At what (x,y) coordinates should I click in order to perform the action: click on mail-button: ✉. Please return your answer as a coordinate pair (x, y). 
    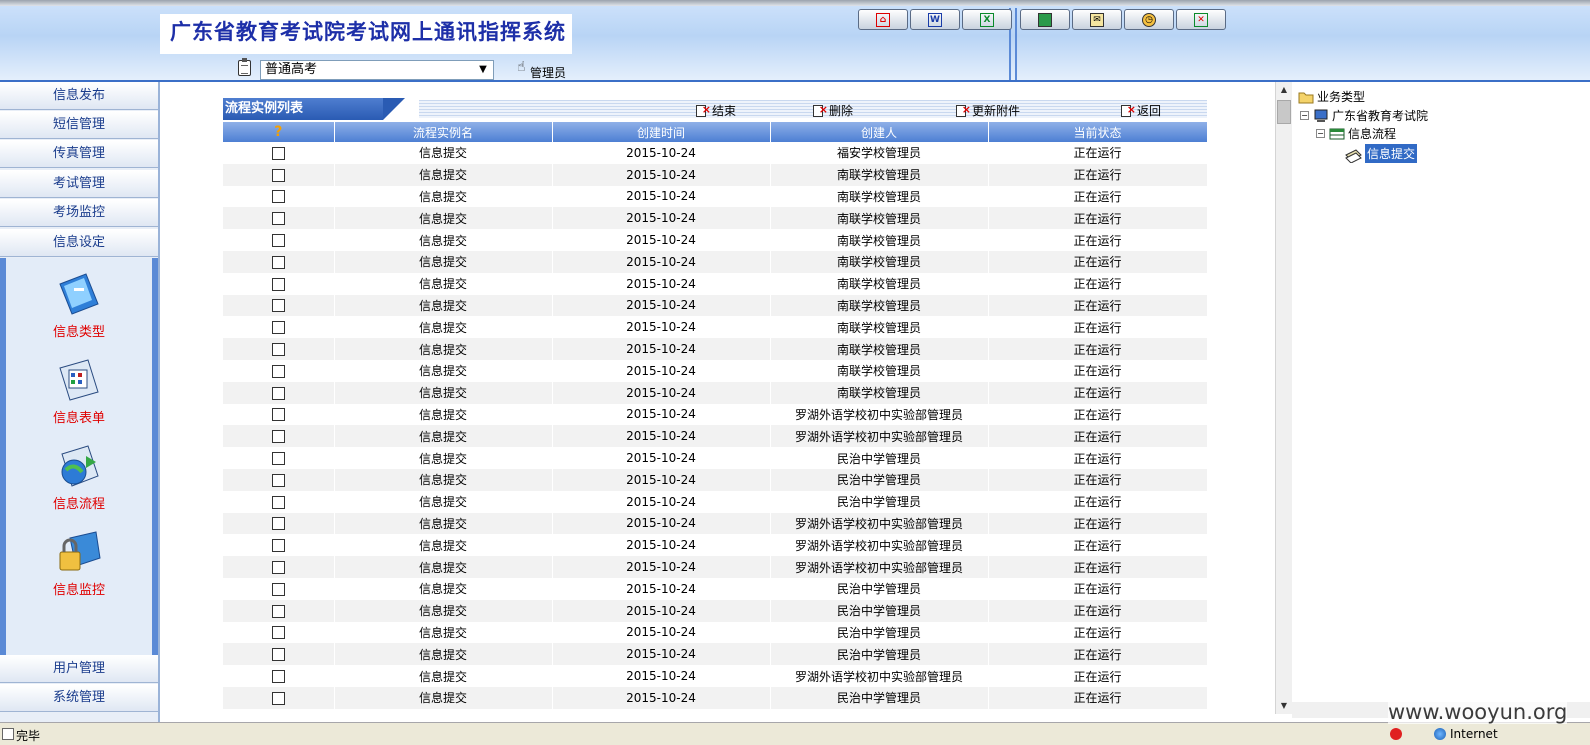
    Looking at the image, I should click on (1097, 19).